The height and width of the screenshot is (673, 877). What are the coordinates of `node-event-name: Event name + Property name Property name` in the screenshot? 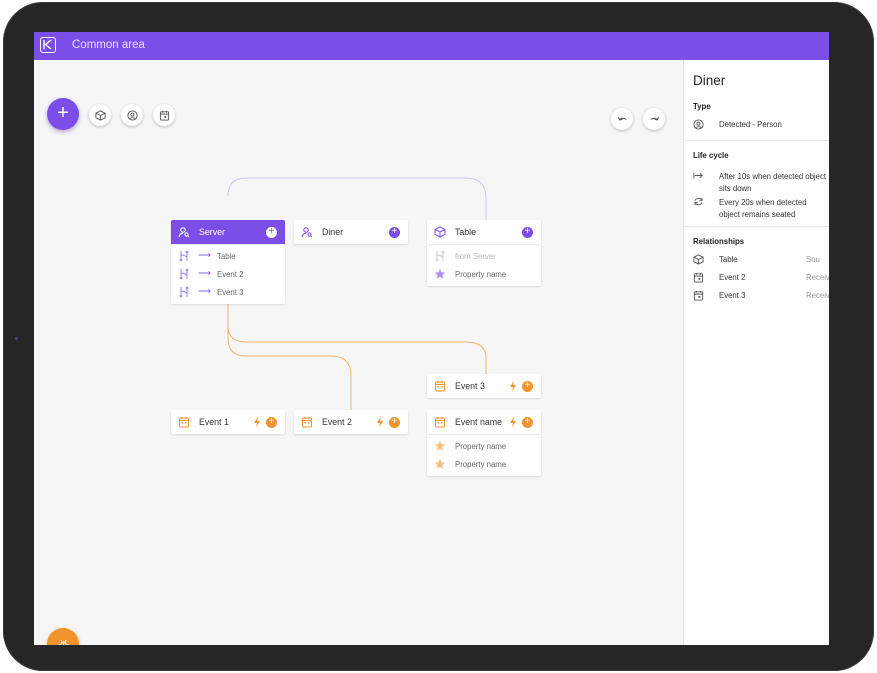 It's located at (484, 443).